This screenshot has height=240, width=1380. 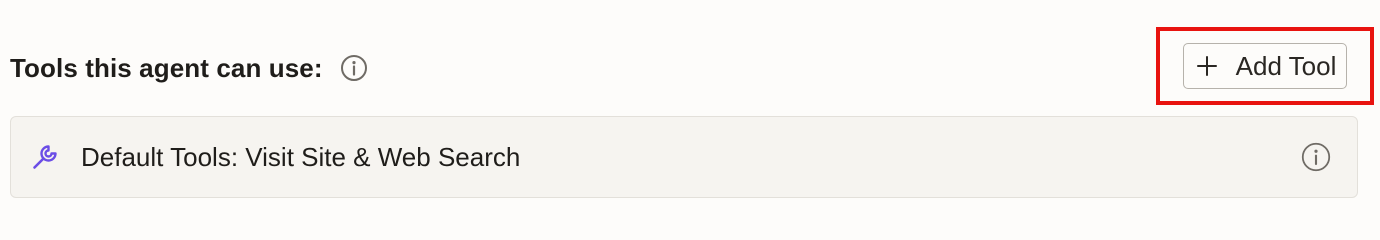 I want to click on section-title: Tools this agent can use:, so click(x=166, y=67).